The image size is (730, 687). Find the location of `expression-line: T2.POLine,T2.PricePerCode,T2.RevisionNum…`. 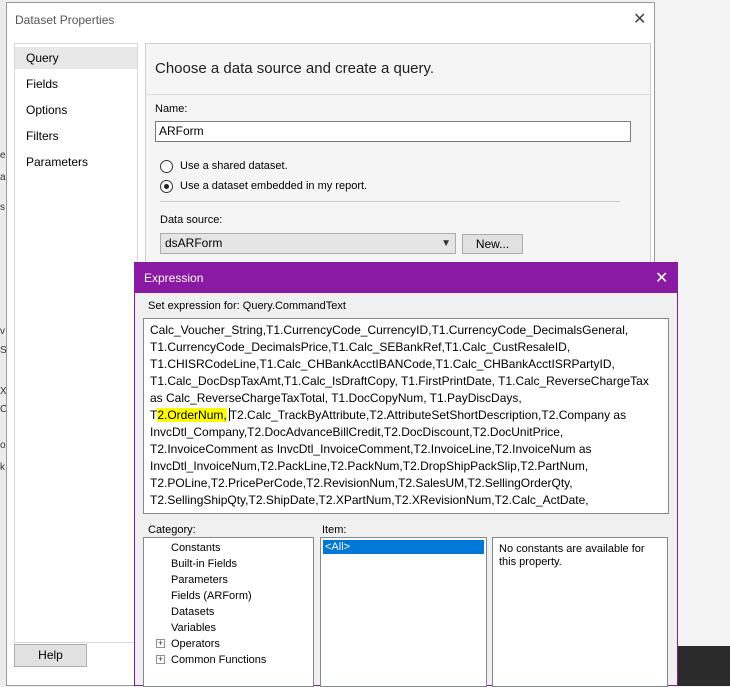

expression-line: T2.POLine,T2.PricePerCode,T2.RevisionNum… is located at coordinates (361, 483).